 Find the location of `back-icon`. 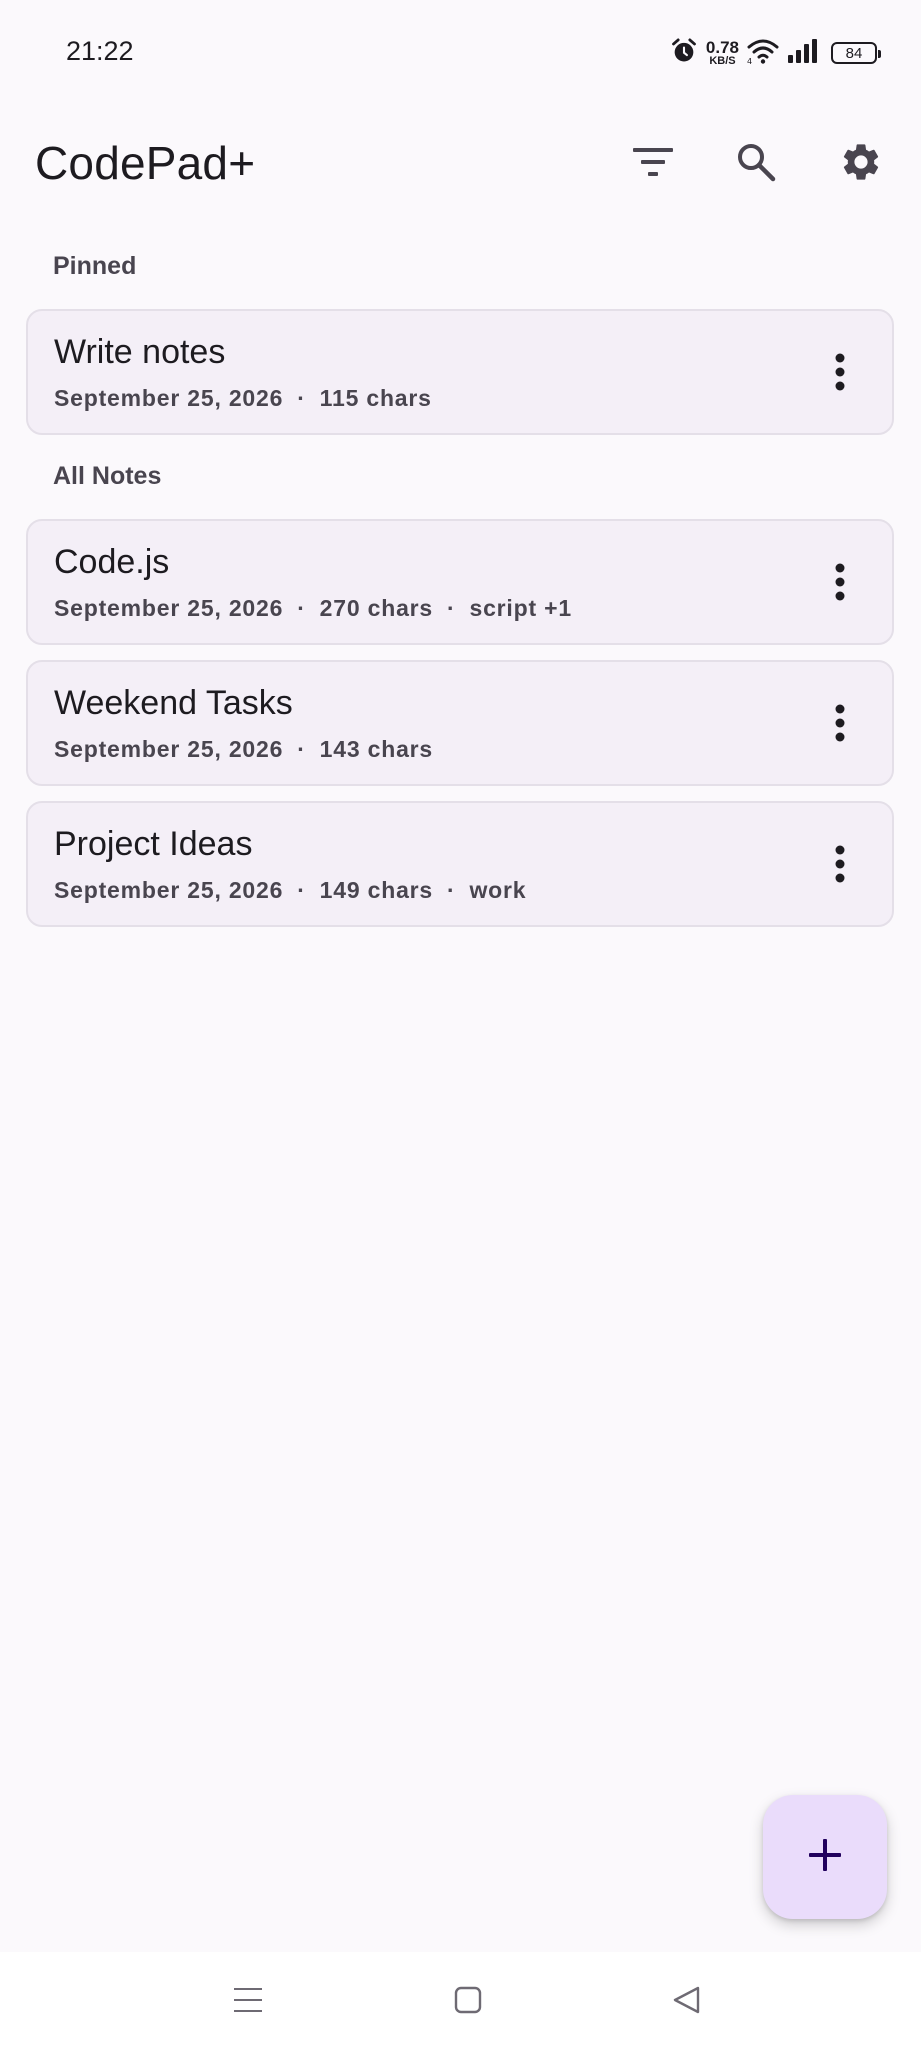

back-icon is located at coordinates (686, 2002).